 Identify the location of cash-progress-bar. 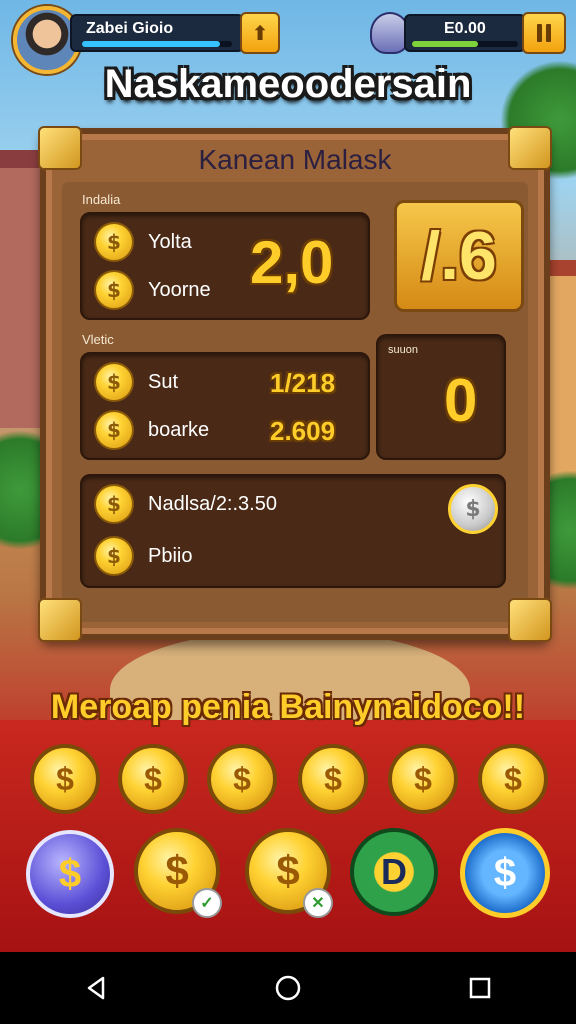
(465, 44).